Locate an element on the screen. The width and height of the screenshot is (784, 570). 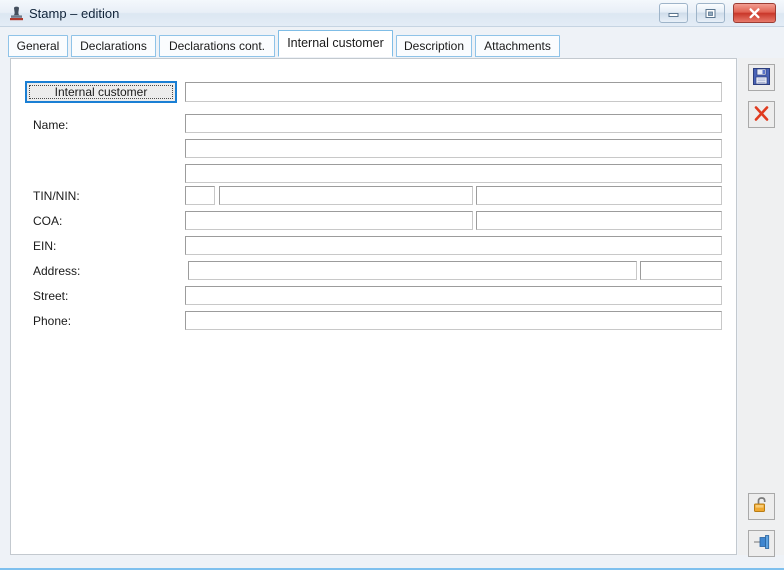
label-street: Street: is located at coordinates (51, 296).